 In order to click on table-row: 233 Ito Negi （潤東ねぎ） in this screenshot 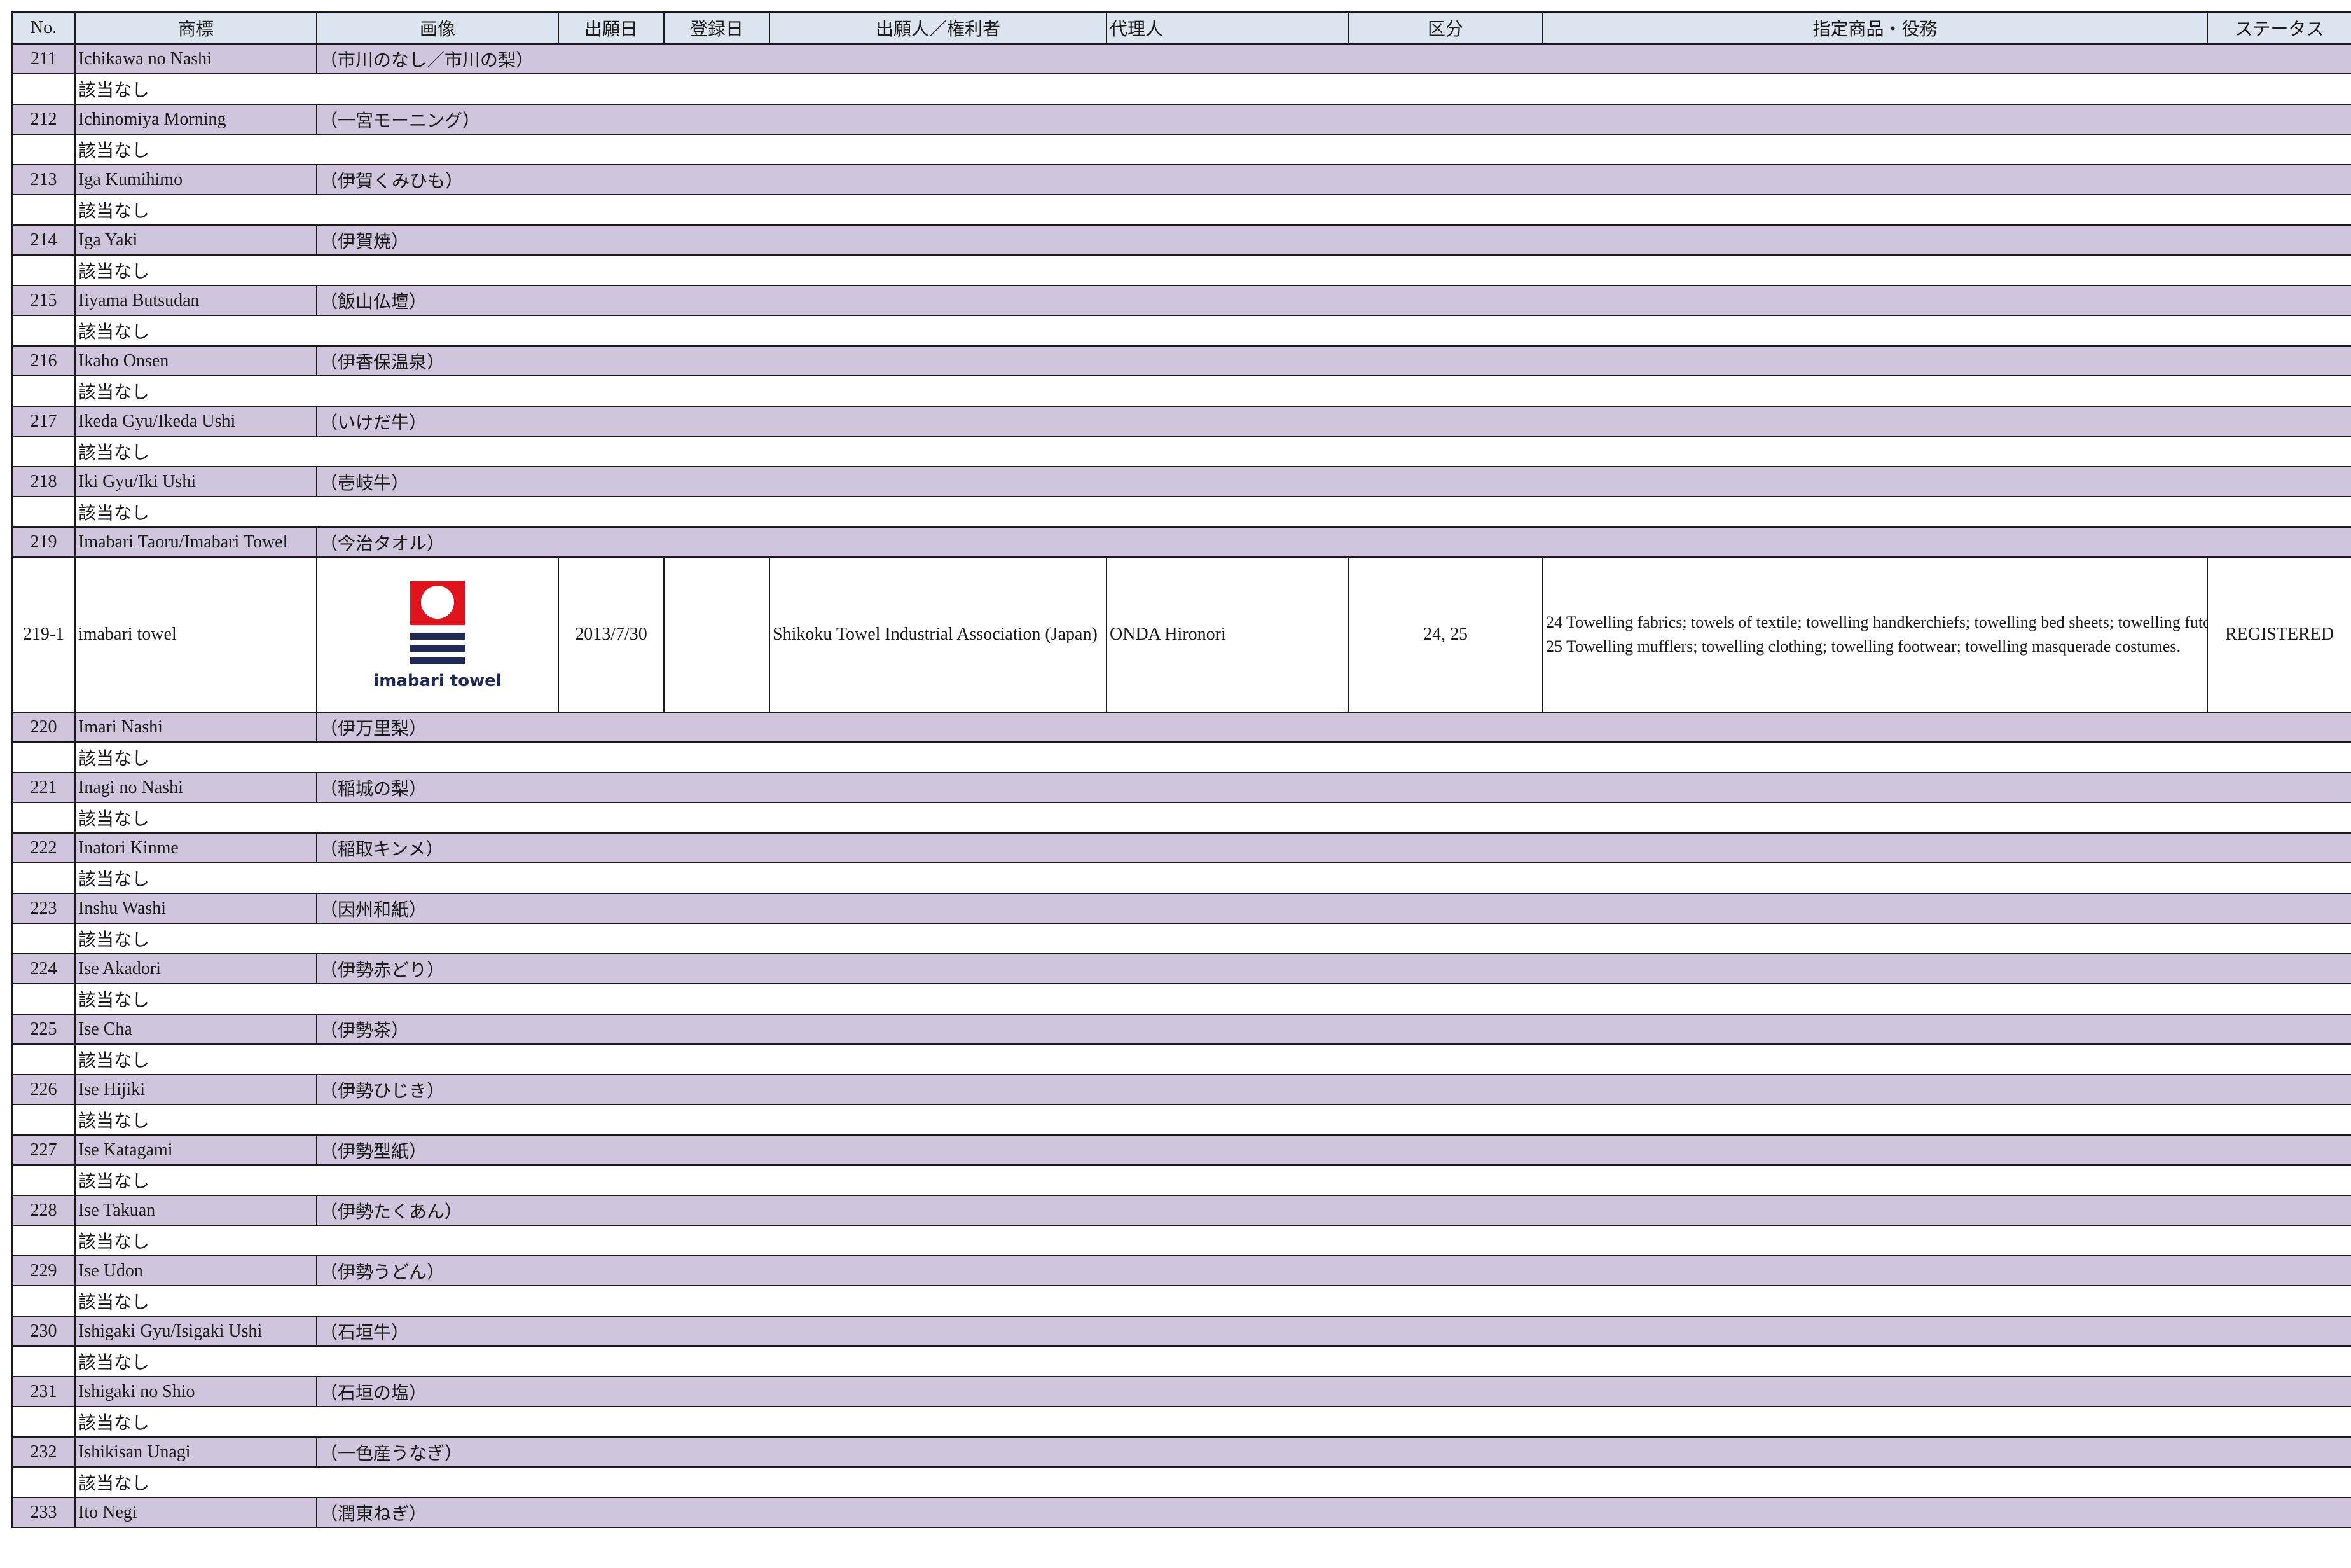, I will do `click(1181, 1512)`.